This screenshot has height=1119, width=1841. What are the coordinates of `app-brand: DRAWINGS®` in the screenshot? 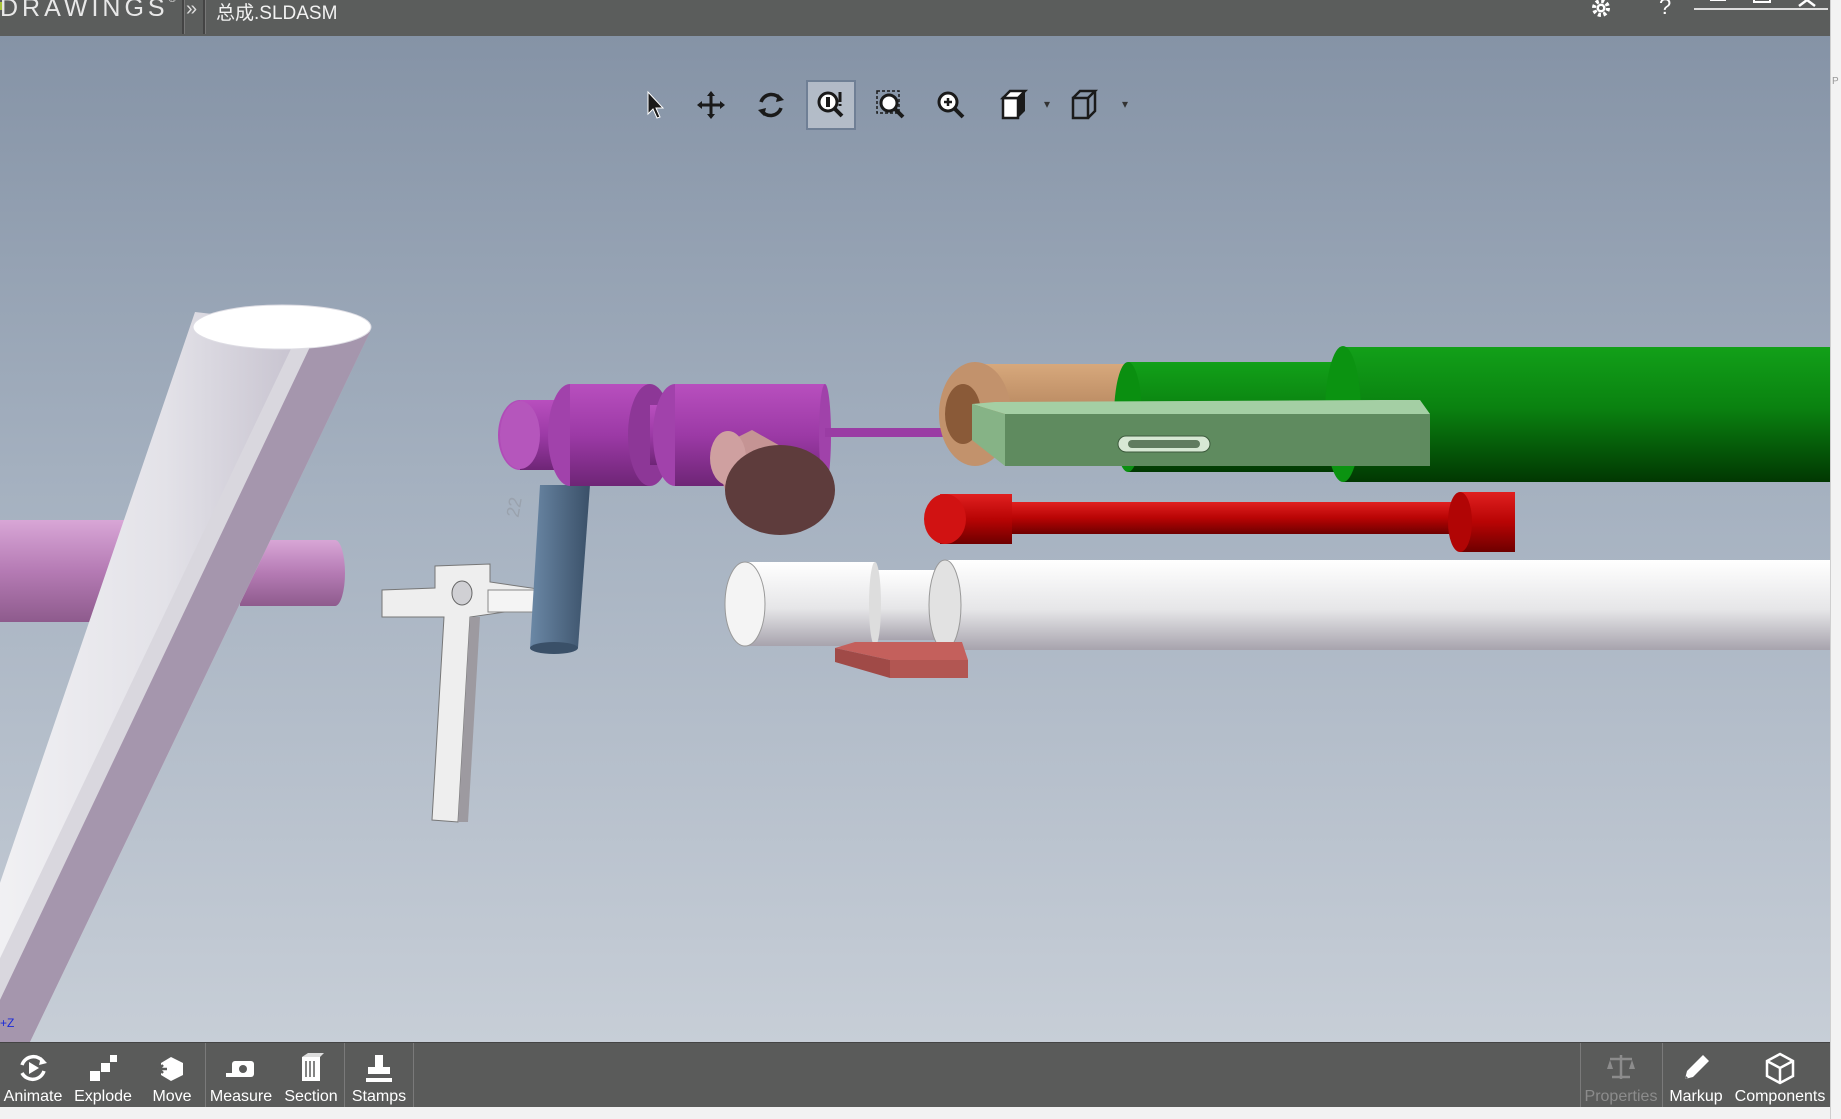 It's located at (90, 11).